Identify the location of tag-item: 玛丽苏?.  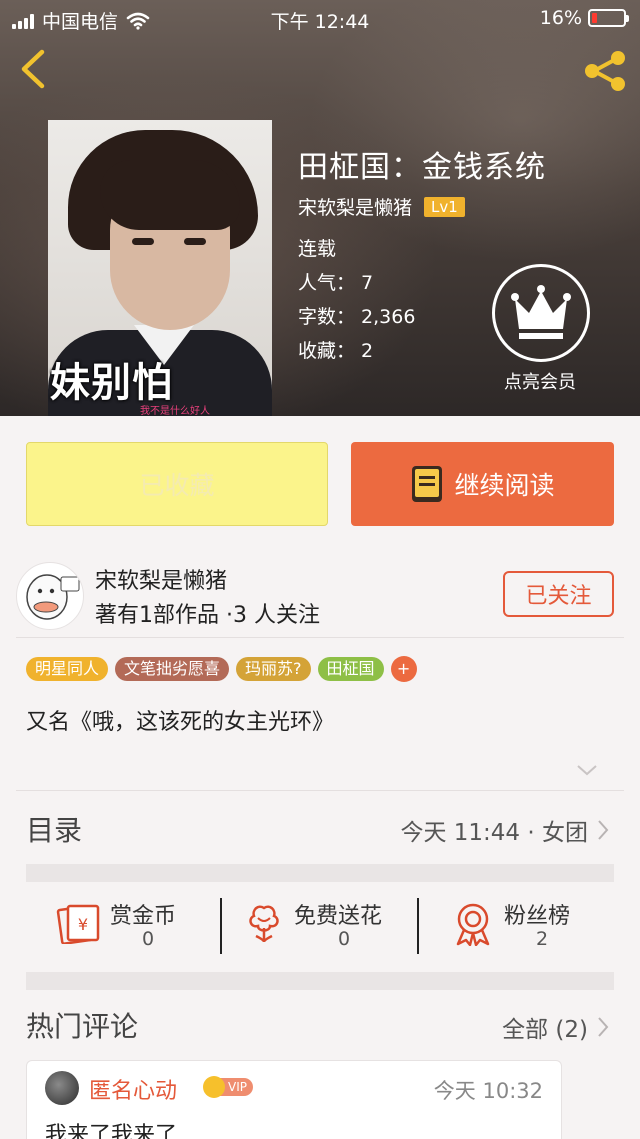
(273, 669).